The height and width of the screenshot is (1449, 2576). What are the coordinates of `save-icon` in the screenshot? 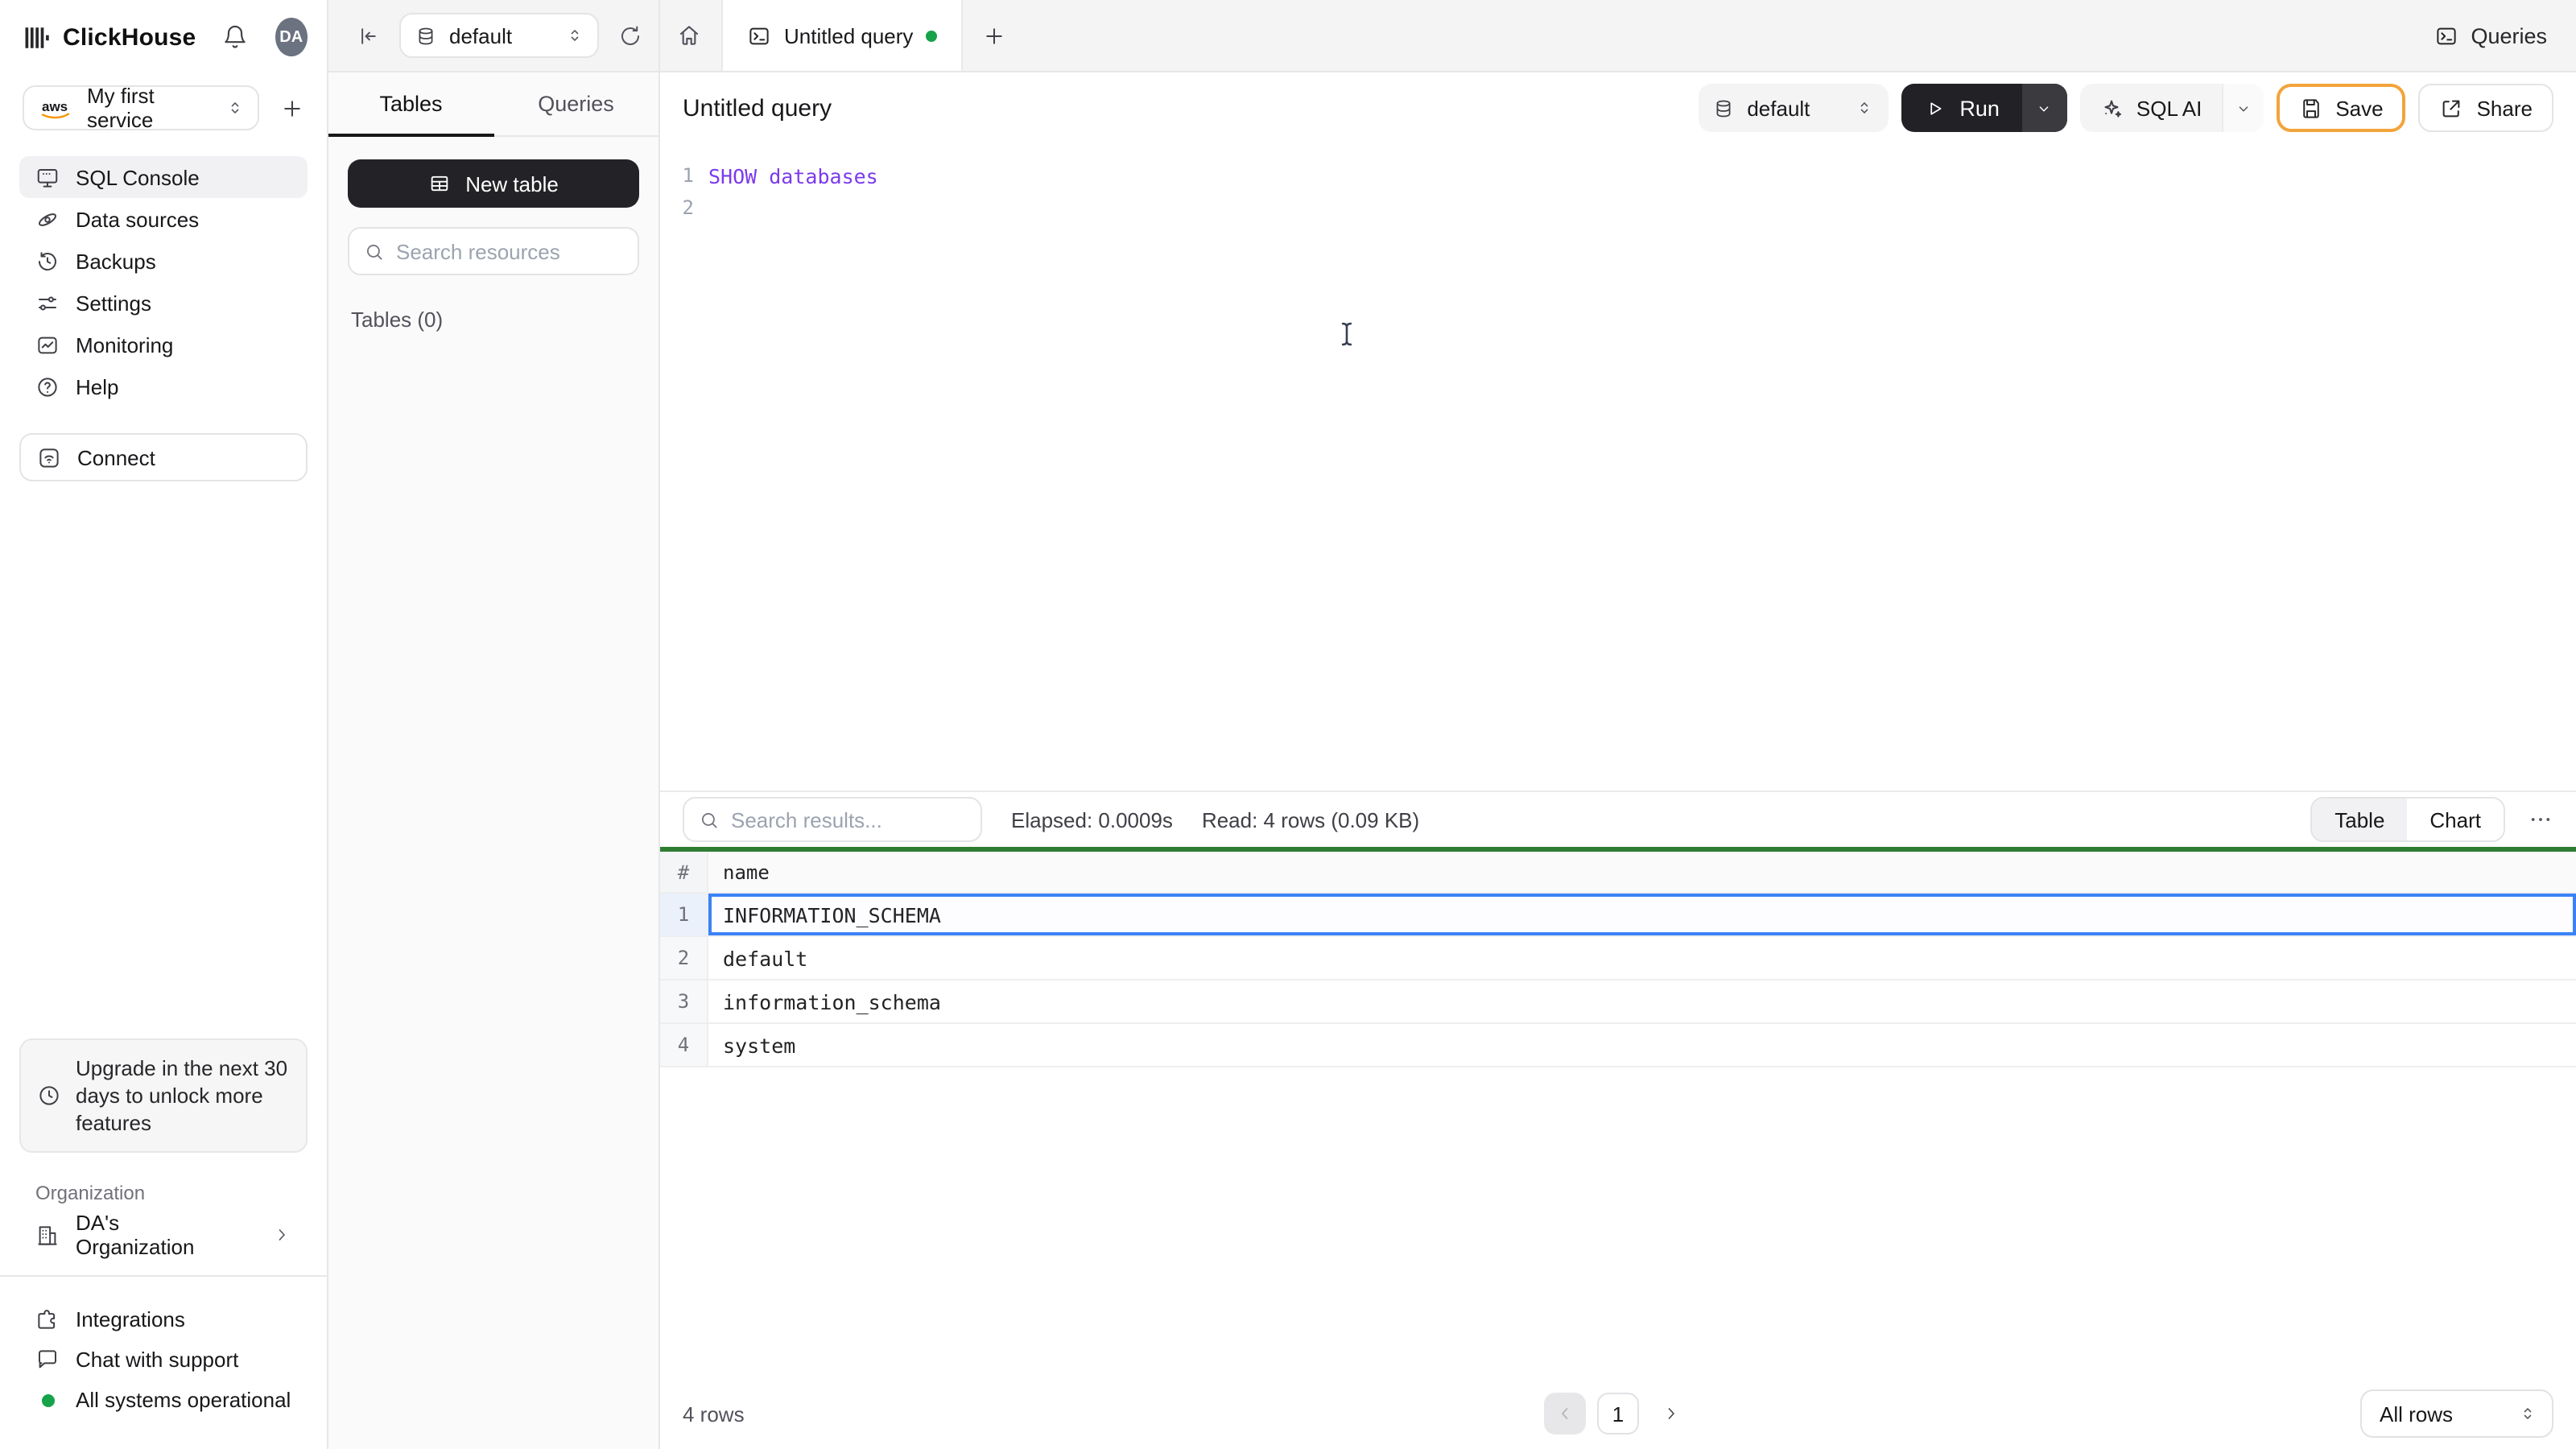 It's located at (2310, 108).